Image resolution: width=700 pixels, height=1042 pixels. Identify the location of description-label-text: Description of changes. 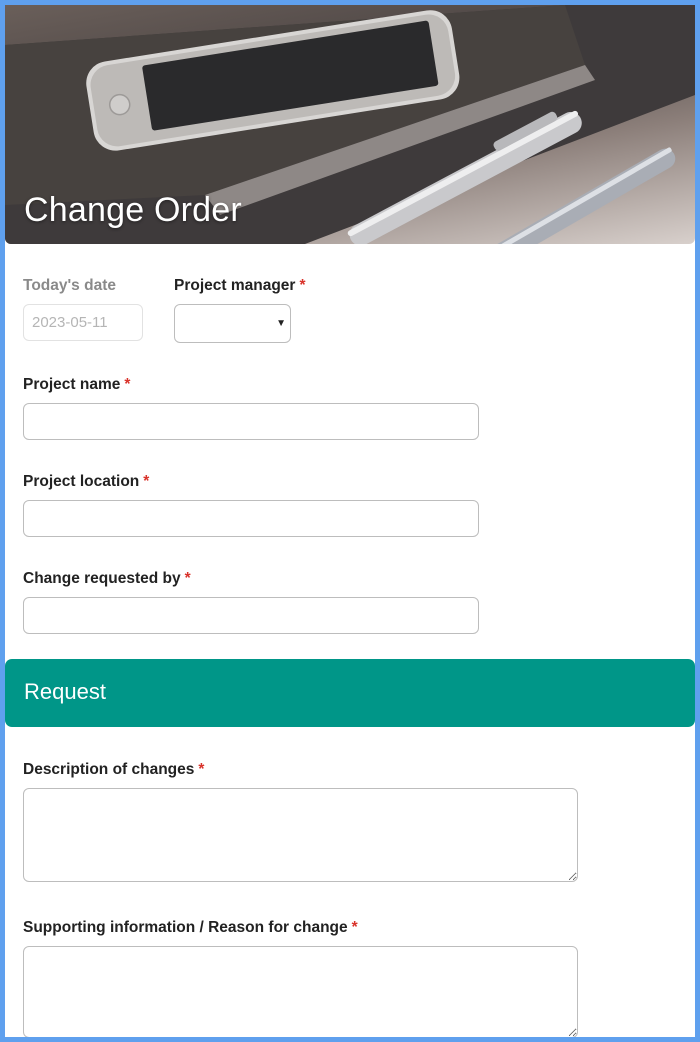
(109, 769).